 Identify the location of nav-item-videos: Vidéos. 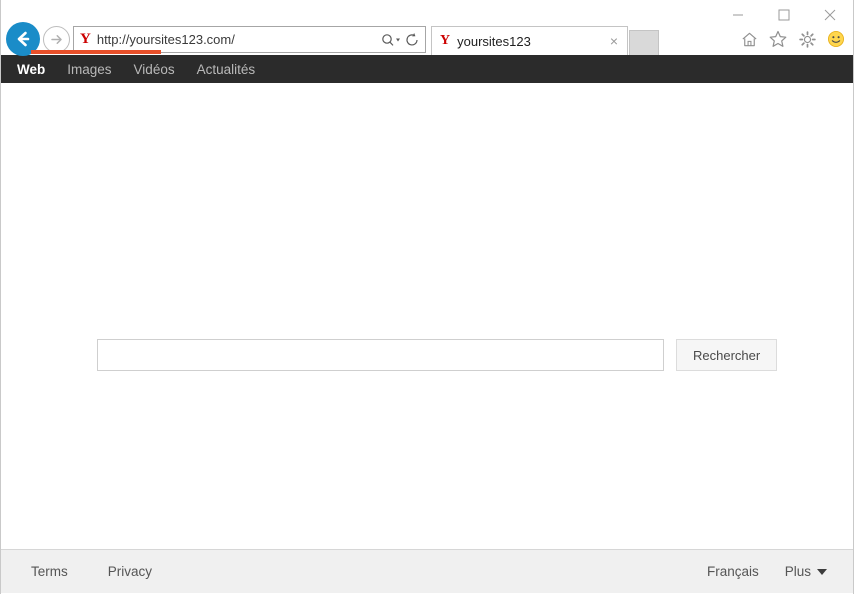
(154, 69).